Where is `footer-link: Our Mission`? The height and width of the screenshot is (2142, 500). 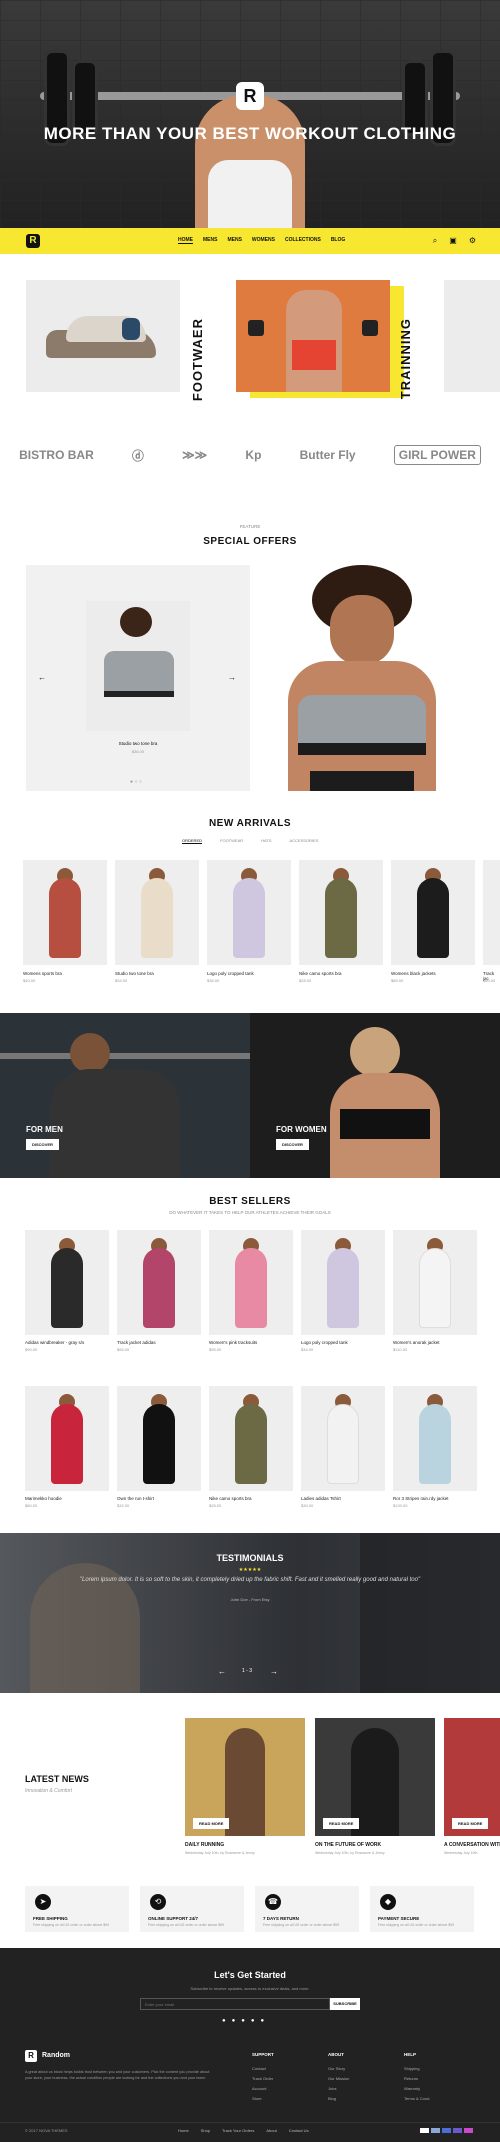
footer-link: Our Mission is located at coordinates (338, 2078).